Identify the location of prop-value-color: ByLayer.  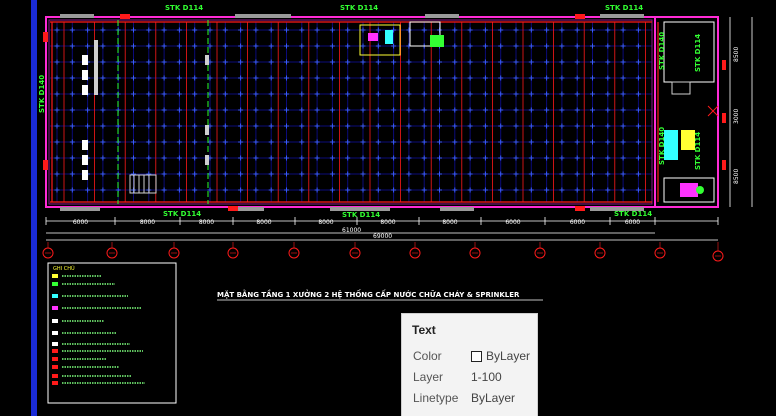
(500, 356).